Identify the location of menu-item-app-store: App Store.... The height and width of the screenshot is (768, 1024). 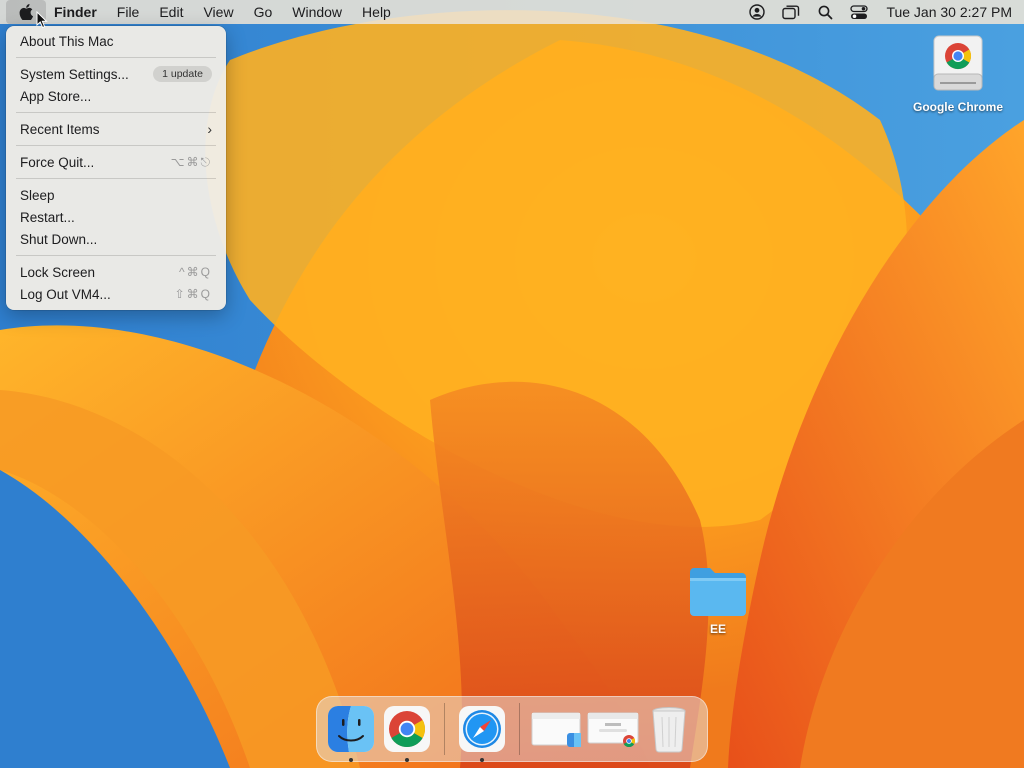
(116, 96).